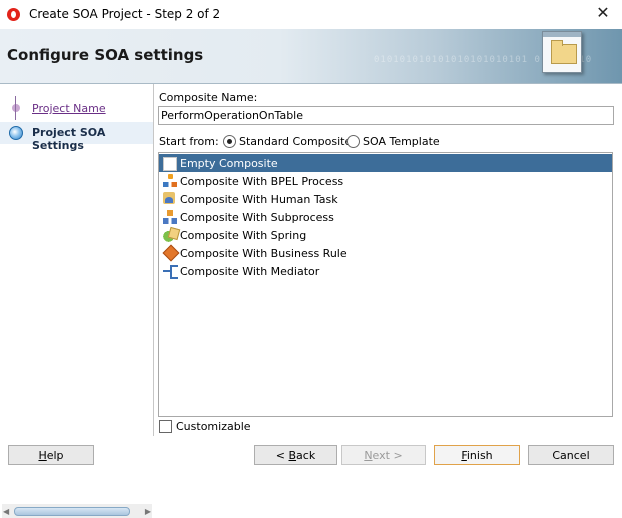  What do you see at coordinates (243, 235) in the screenshot?
I see `list-item-label: Composite With Spring` at bounding box center [243, 235].